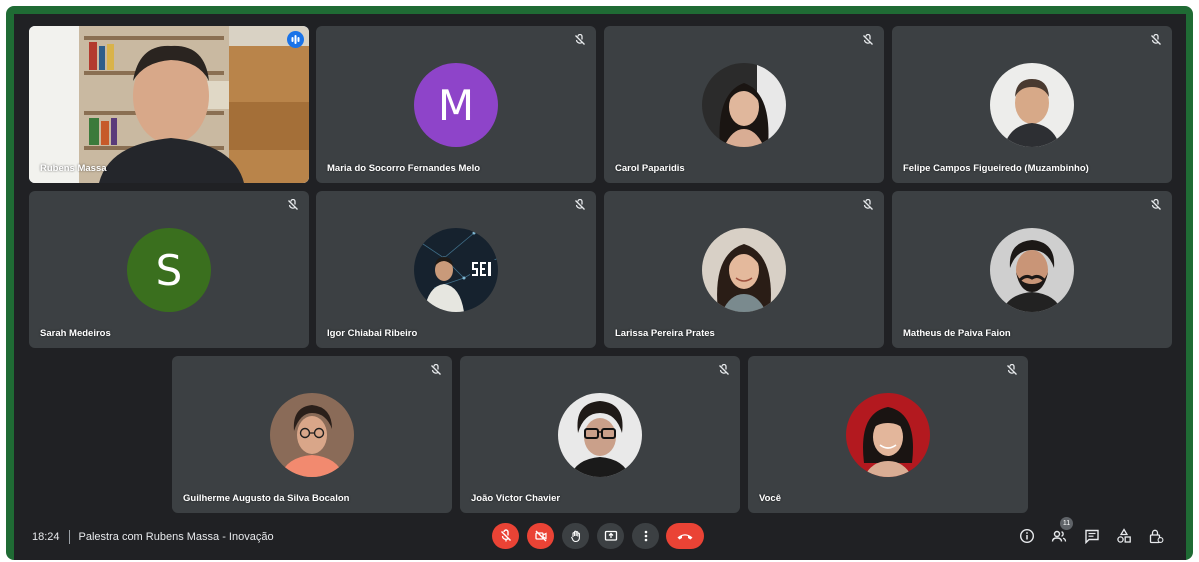 The width and height of the screenshot is (1199, 562). I want to click on clock-time: 18:24, so click(46, 537).